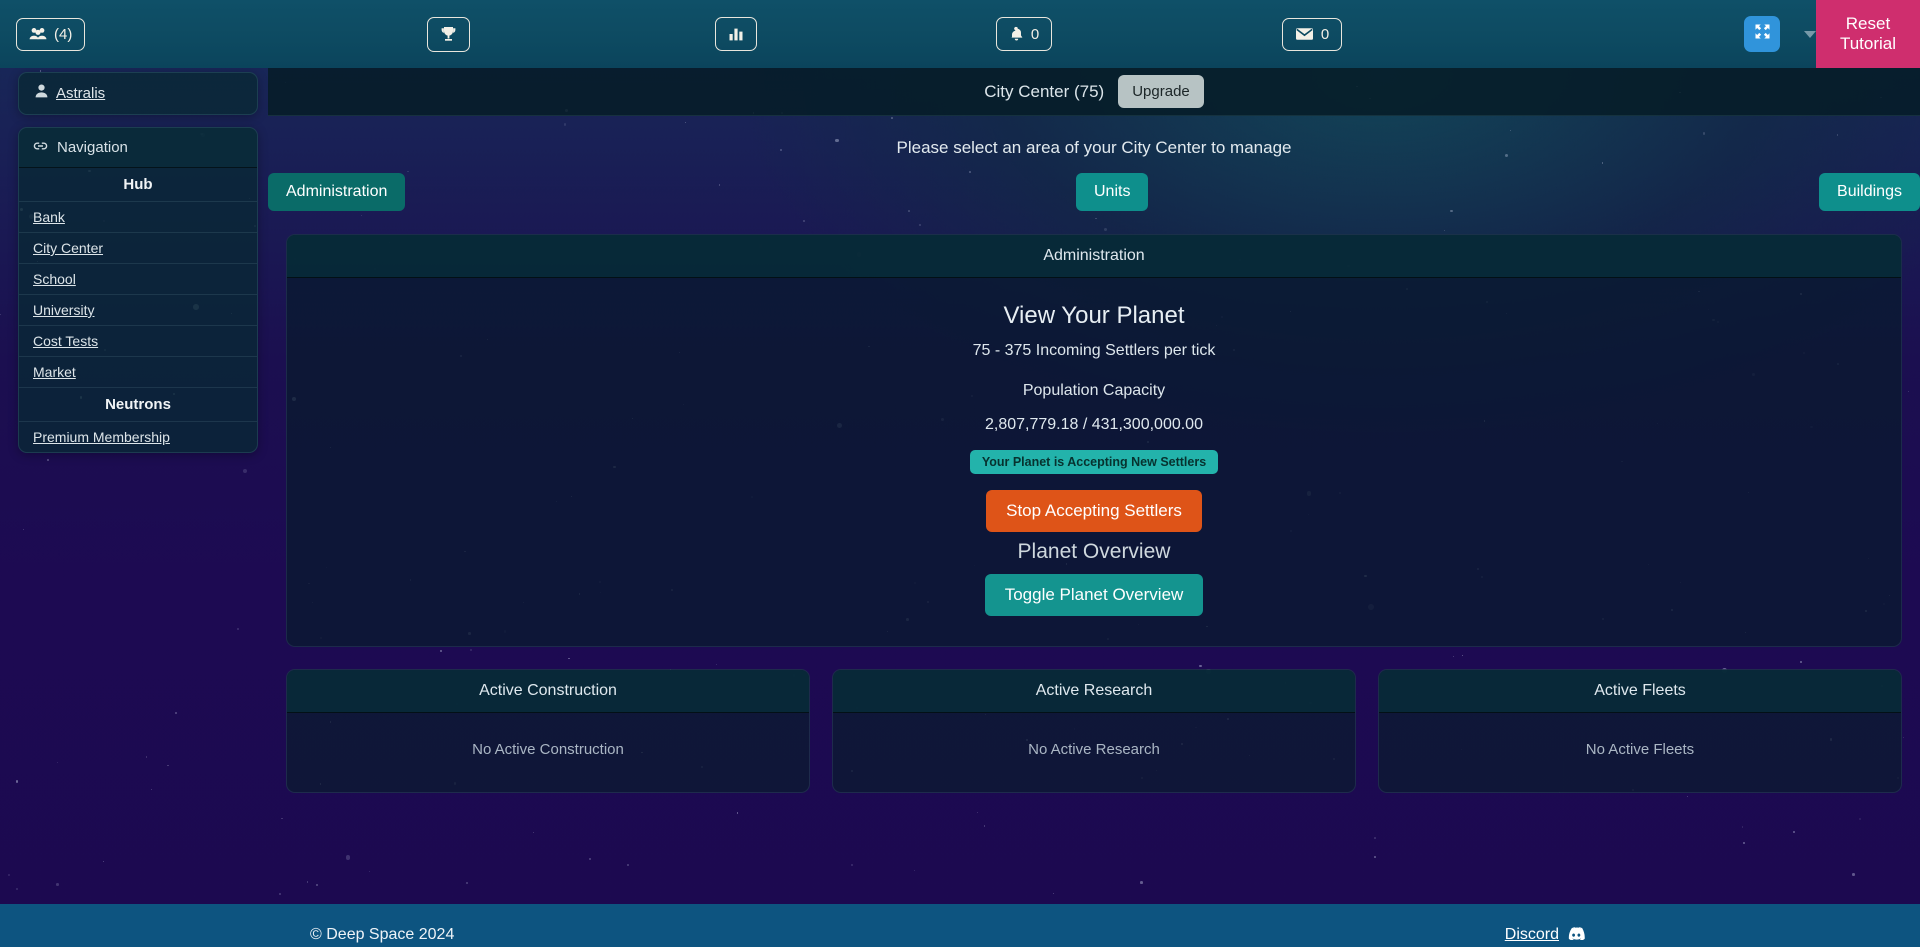 The image size is (1920, 947). I want to click on area-tabs: Administration Units Buildings, so click(1094, 192).